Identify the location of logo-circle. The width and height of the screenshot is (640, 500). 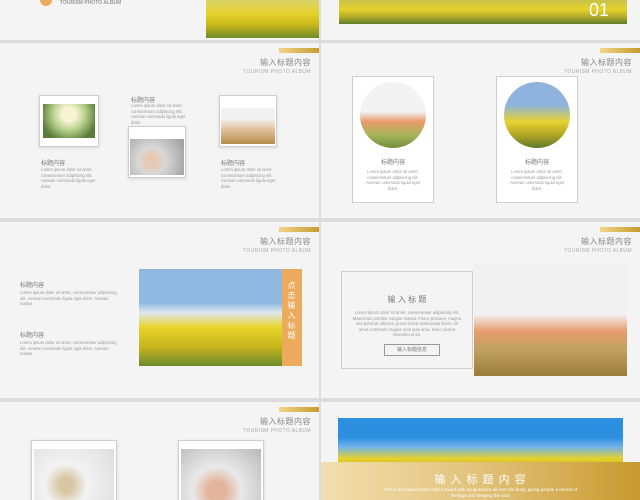
(46, 3).